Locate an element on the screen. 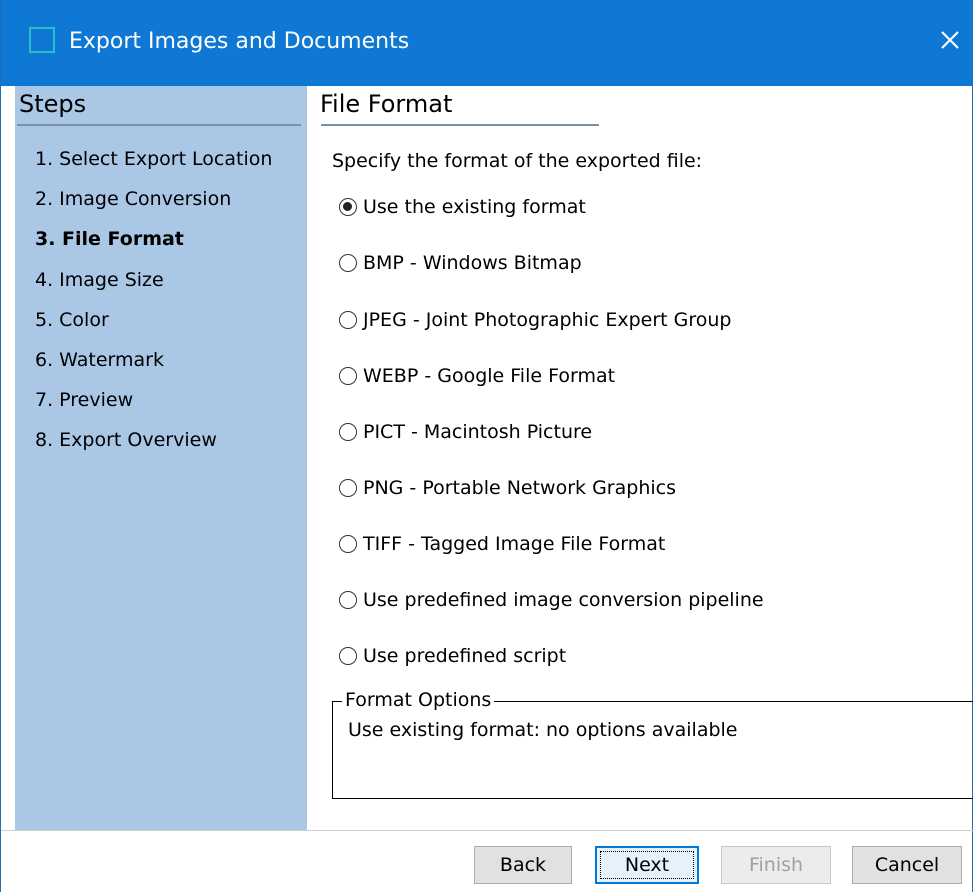 Image resolution: width=973 pixels, height=892 pixels. step-select-export-location: 1. Select Export Location is located at coordinates (153, 159).